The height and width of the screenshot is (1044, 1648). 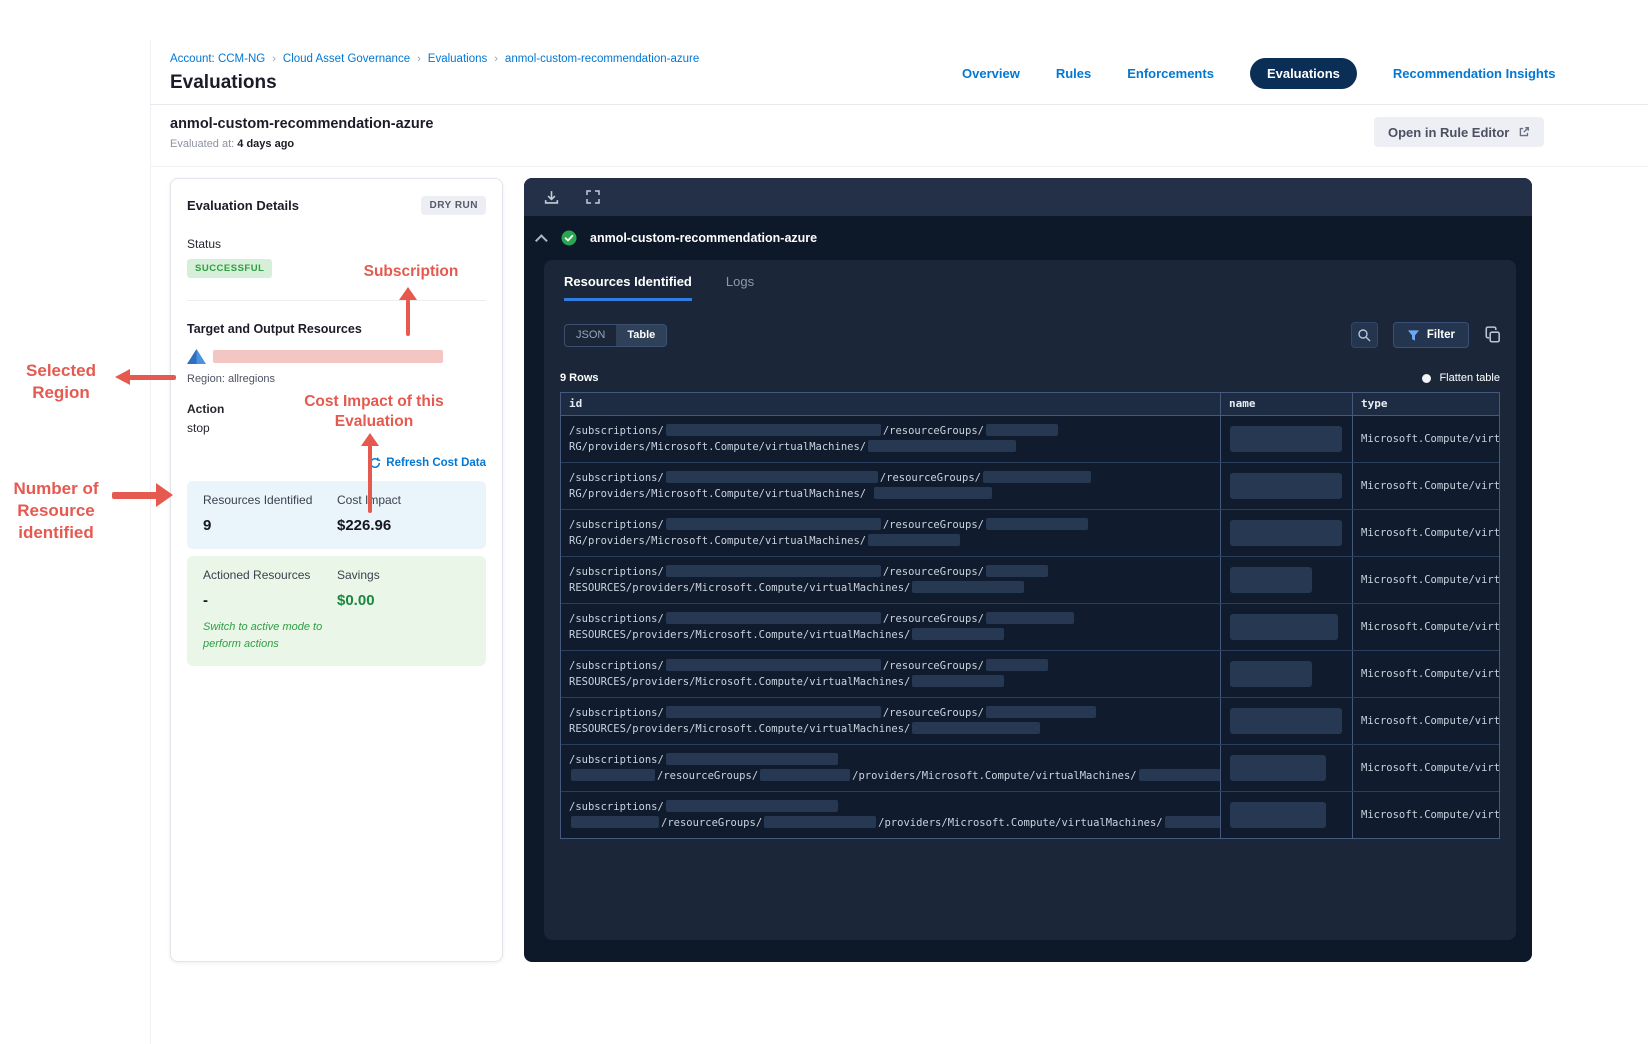 I want to click on success-check-icon, so click(x=569, y=238).